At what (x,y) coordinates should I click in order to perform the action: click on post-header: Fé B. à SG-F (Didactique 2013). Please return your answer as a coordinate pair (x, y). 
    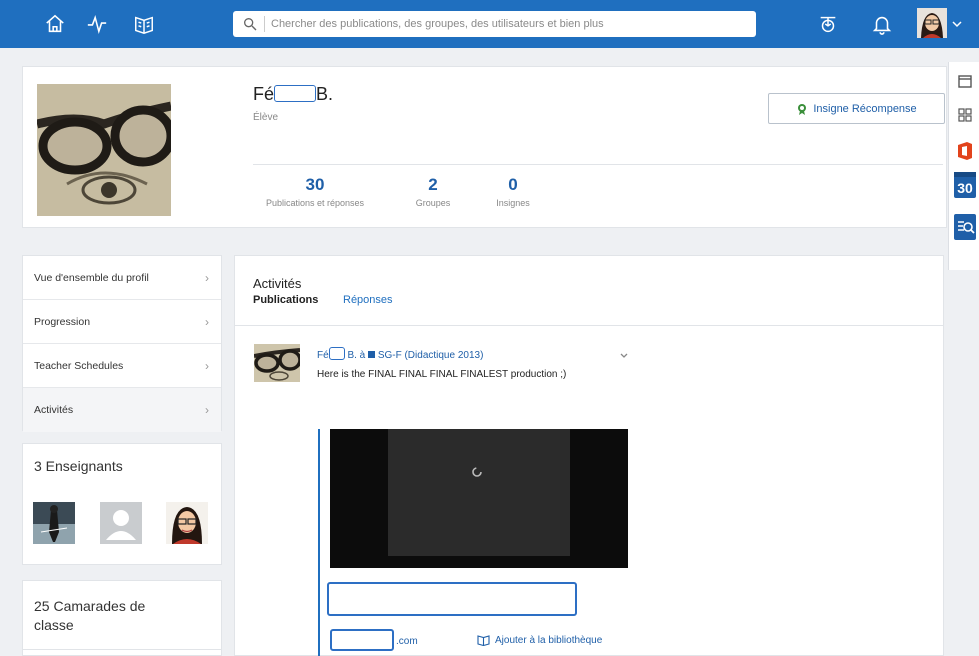
    Looking at the image, I should click on (400, 354).